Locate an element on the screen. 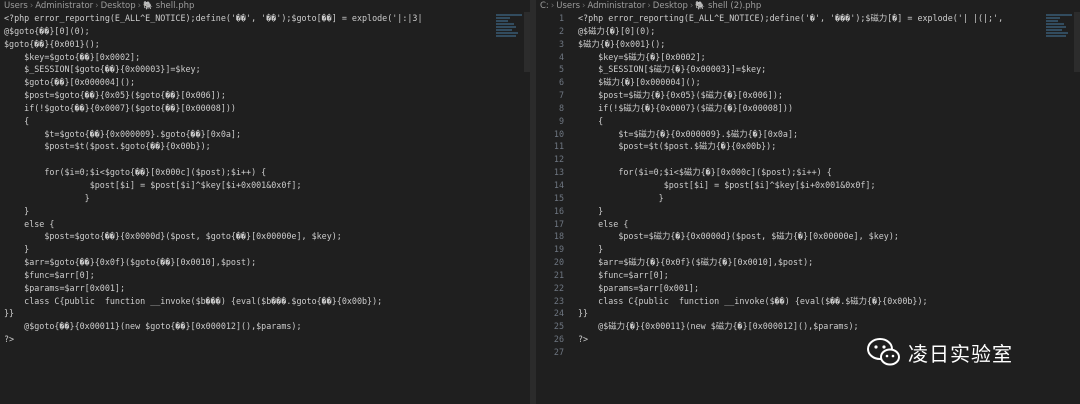  code-line: 7 $post=$磁力{�}{0x05}($磁力{�}[0x006]); is located at coordinates (808, 95).